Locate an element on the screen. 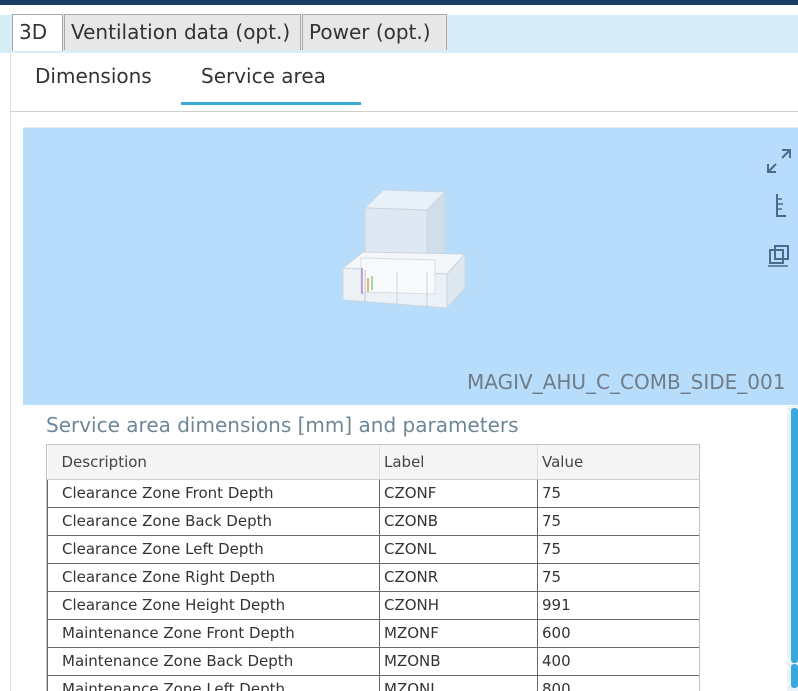 This screenshot has height=691, width=798. table-row: Maintenance Zone Left Depth MZONL 800 is located at coordinates (373, 682).